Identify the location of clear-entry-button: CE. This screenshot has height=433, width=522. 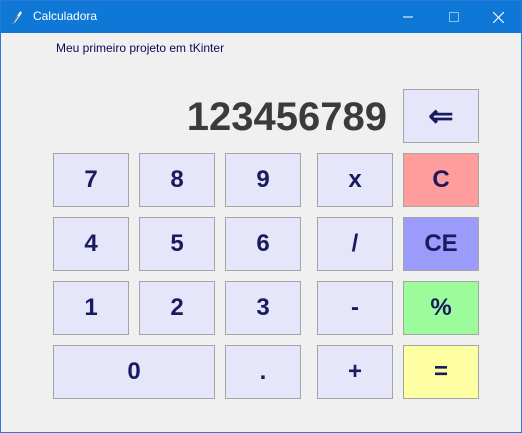
(441, 244).